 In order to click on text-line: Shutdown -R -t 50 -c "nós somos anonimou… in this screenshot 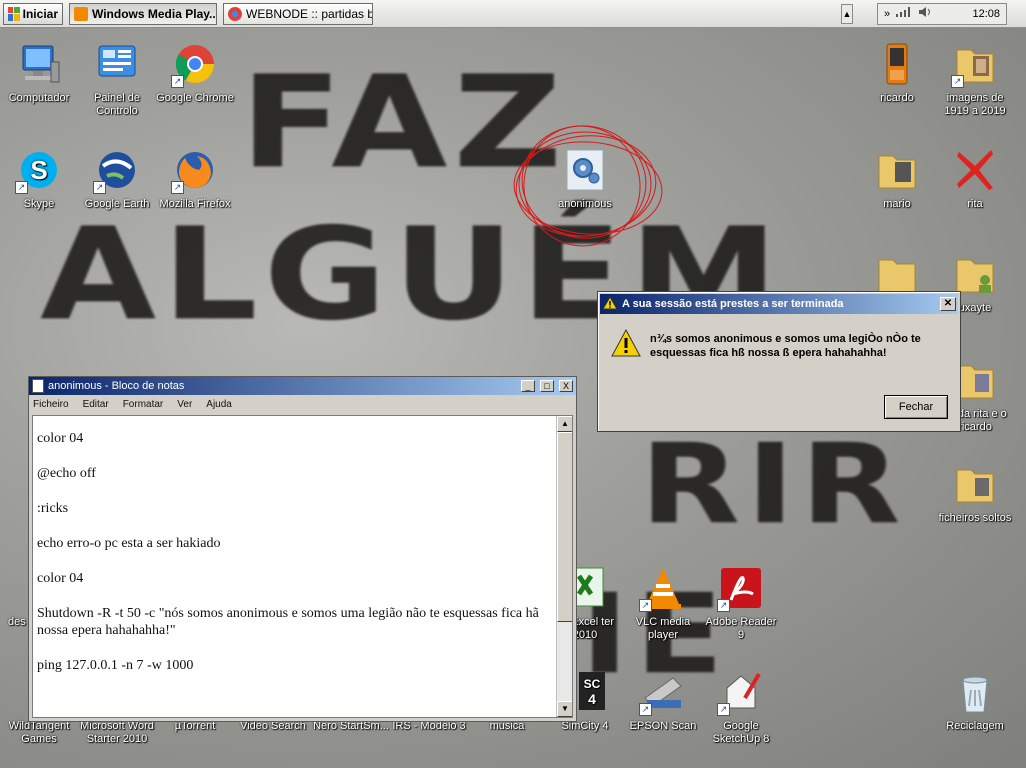, I will do `click(288, 622)`.